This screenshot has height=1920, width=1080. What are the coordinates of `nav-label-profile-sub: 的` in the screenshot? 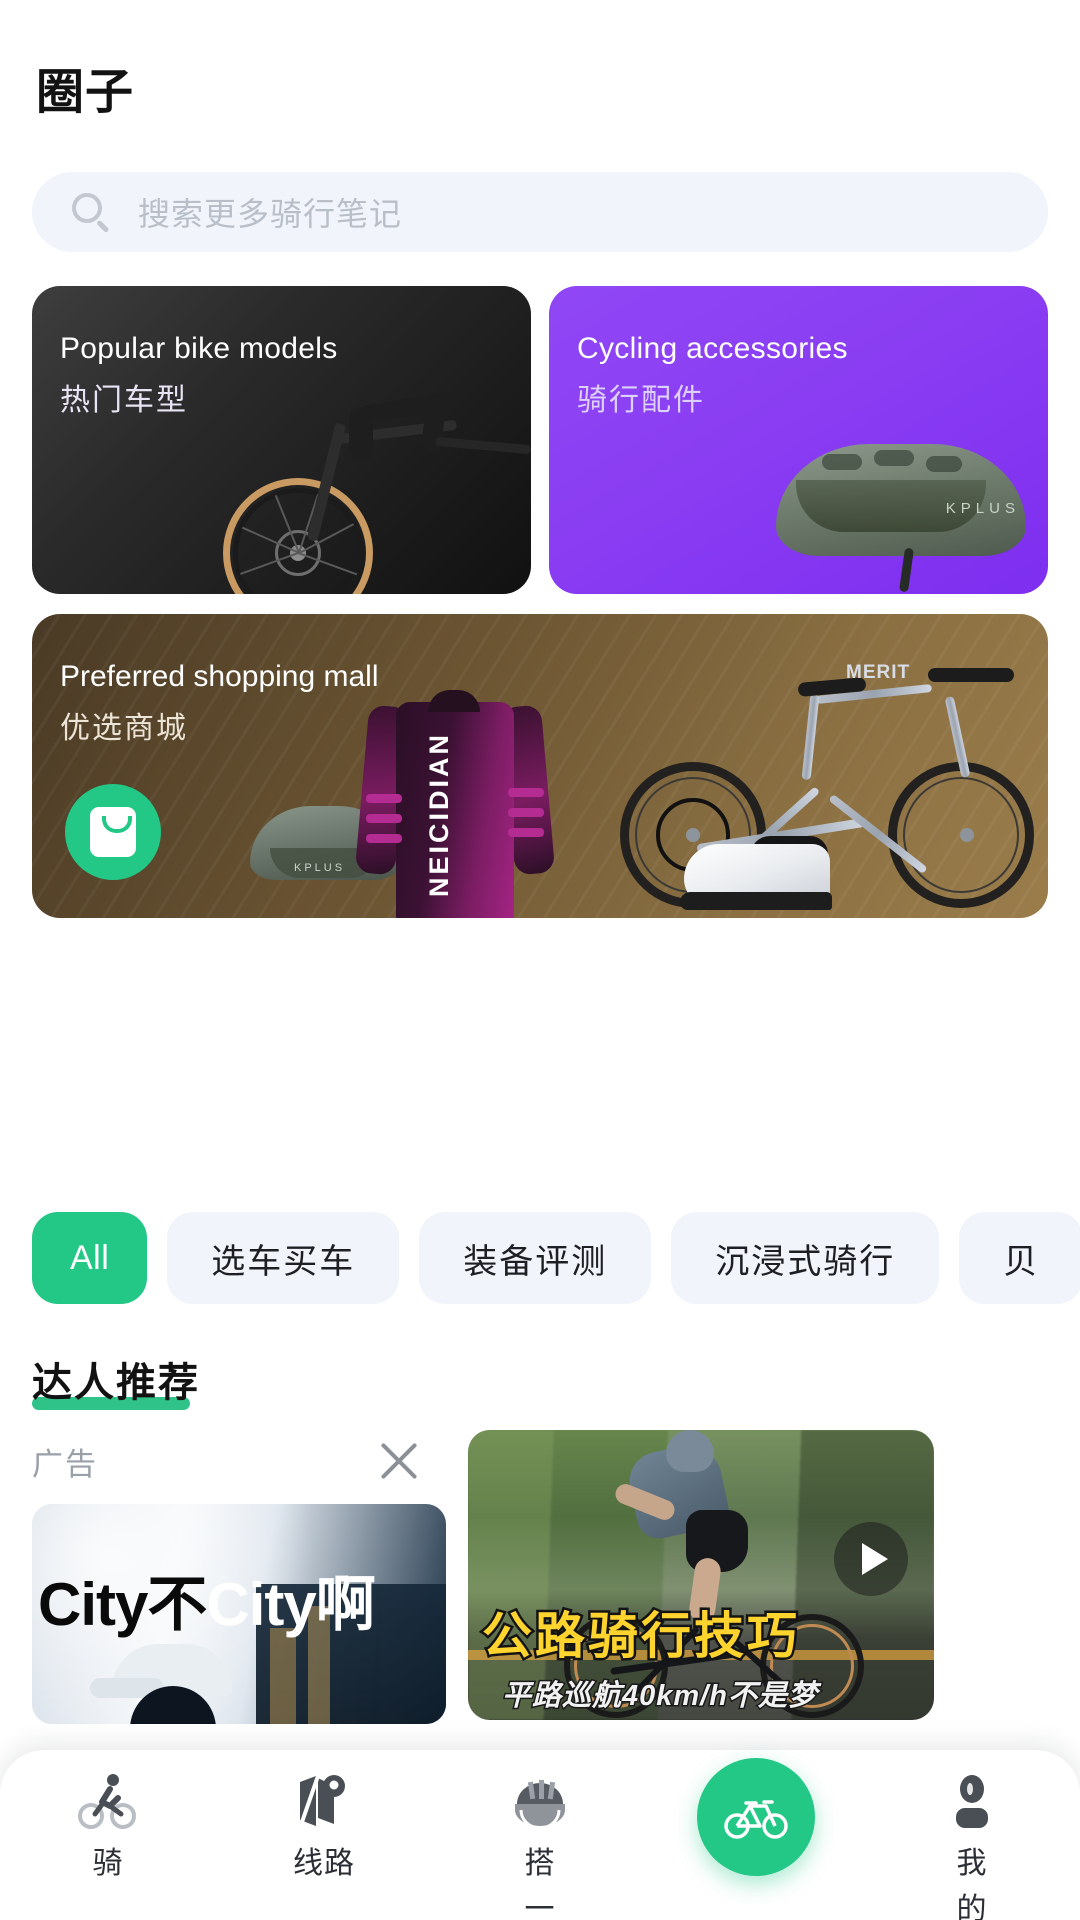 It's located at (972, 1906).